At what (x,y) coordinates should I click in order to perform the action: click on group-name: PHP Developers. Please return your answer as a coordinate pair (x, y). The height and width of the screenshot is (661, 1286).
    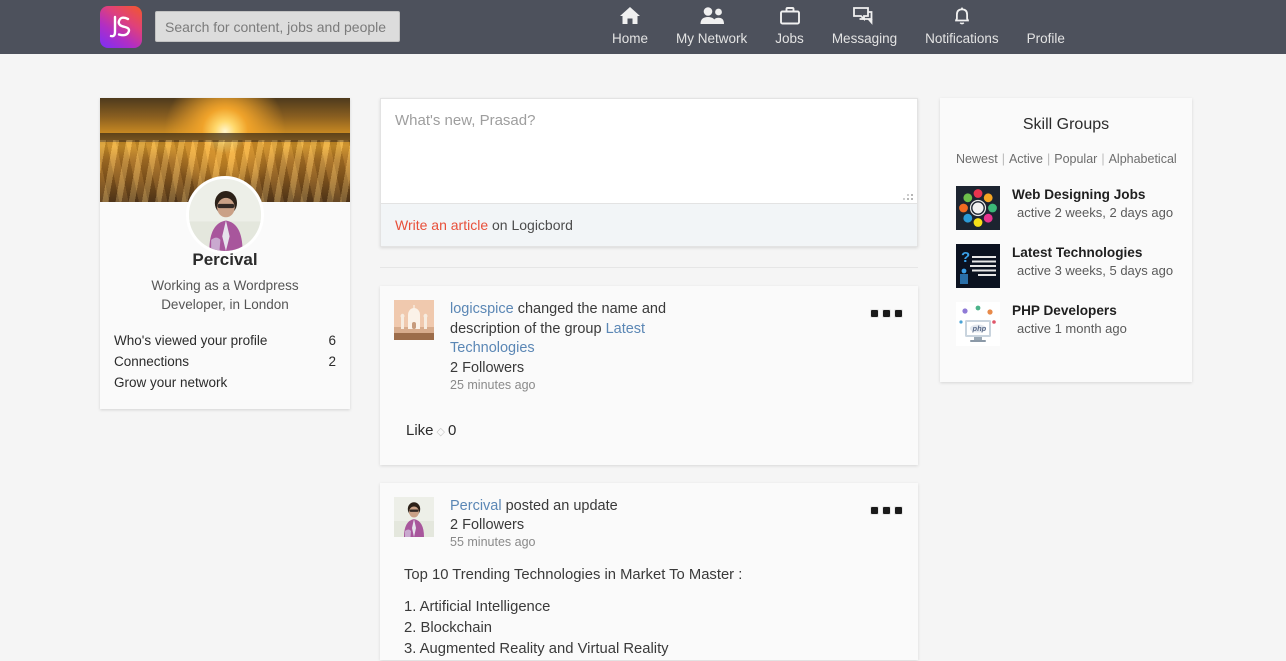
    Looking at the image, I should click on (1069, 310).